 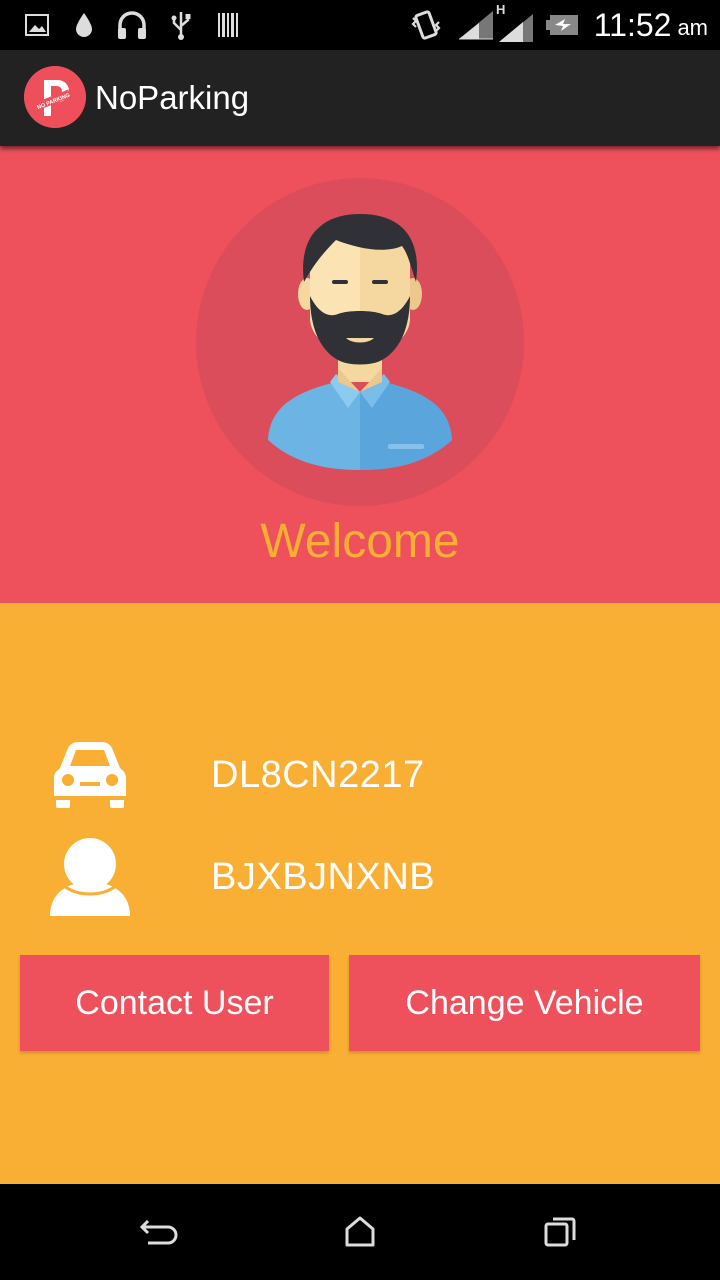 What do you see at coordinates (501, 9) in the screenshot?
I see `network-type-label: H` at bounding box center [501, 9].